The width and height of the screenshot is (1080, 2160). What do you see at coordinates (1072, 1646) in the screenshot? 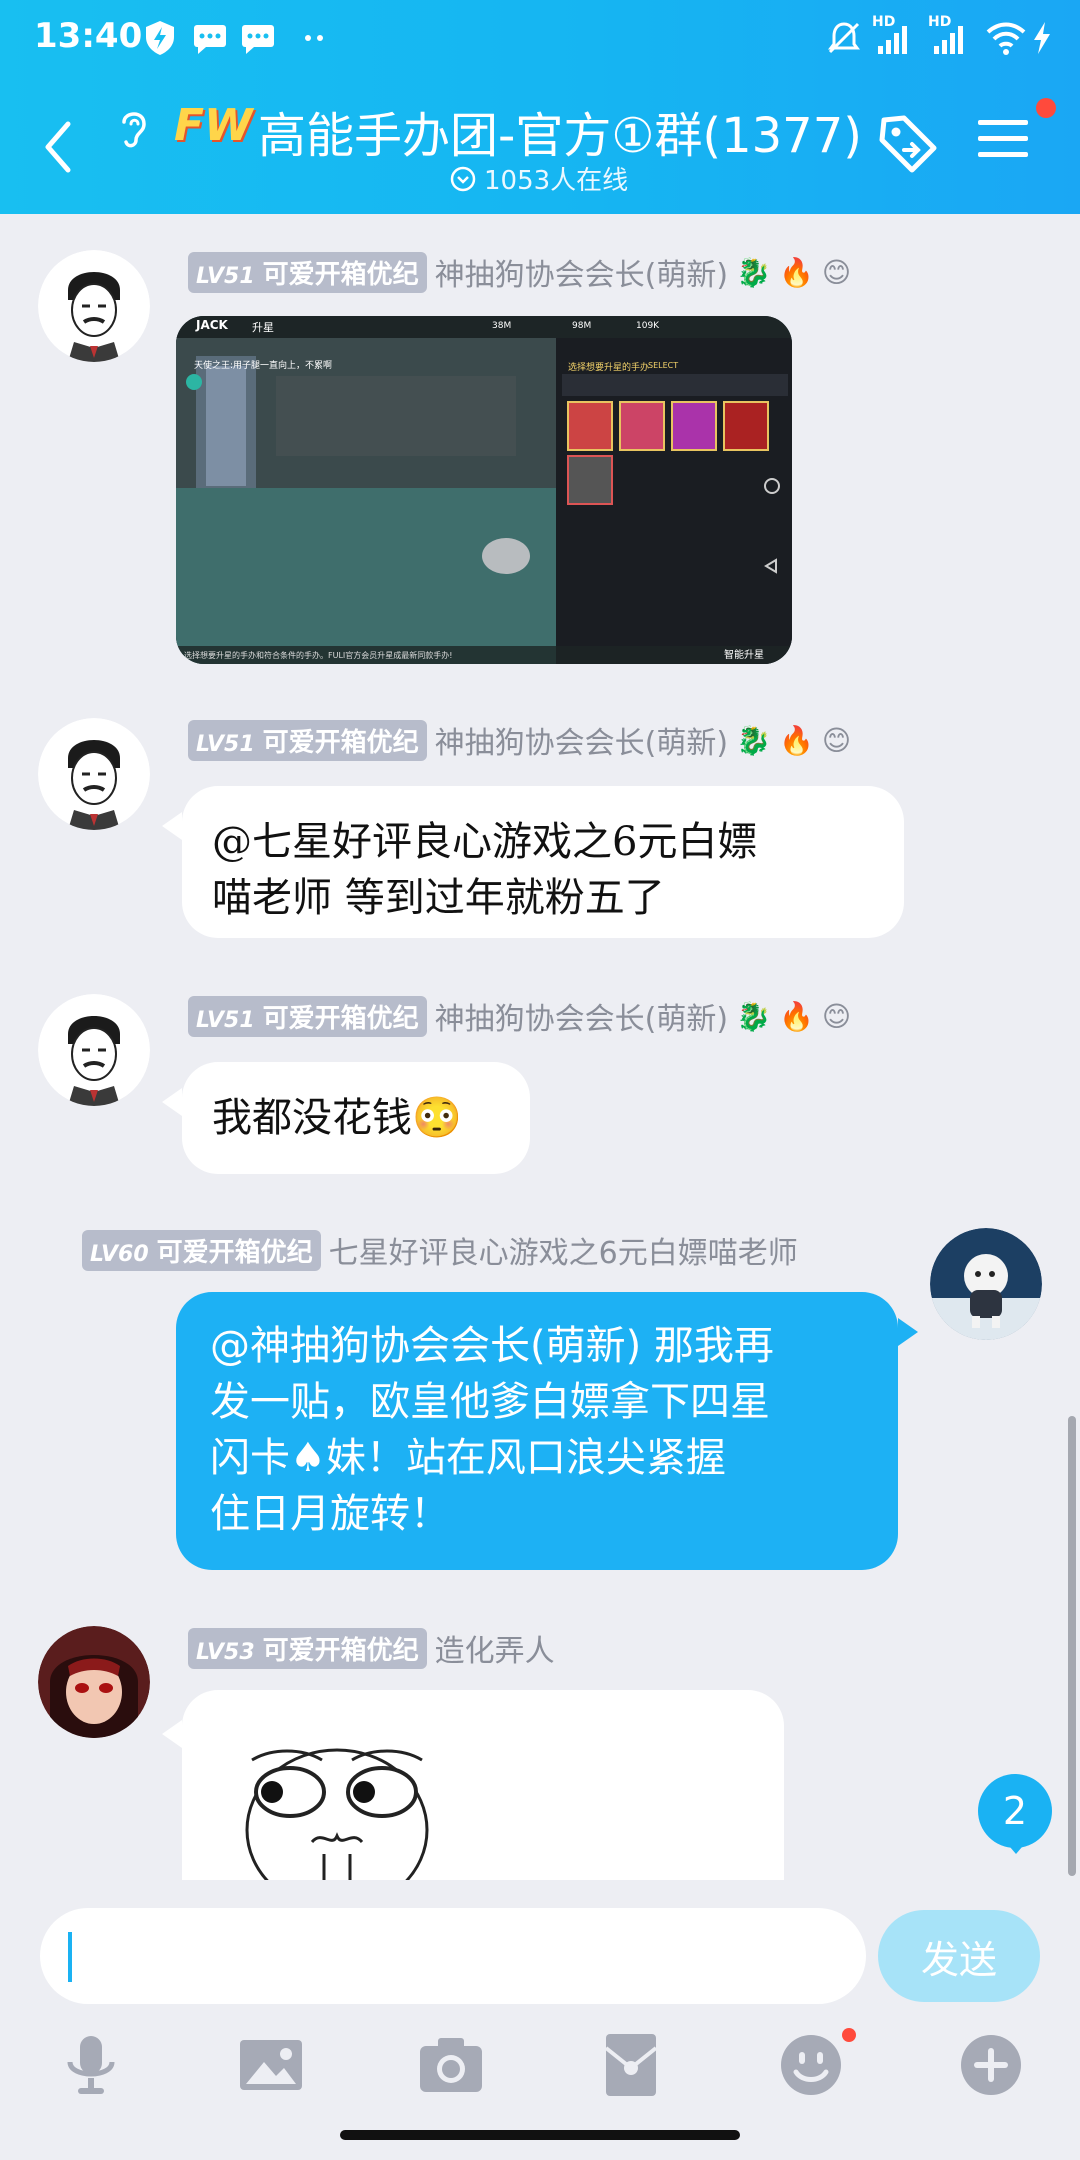
I see `chat-scrollbar` at bounding box center [1072, 1646].